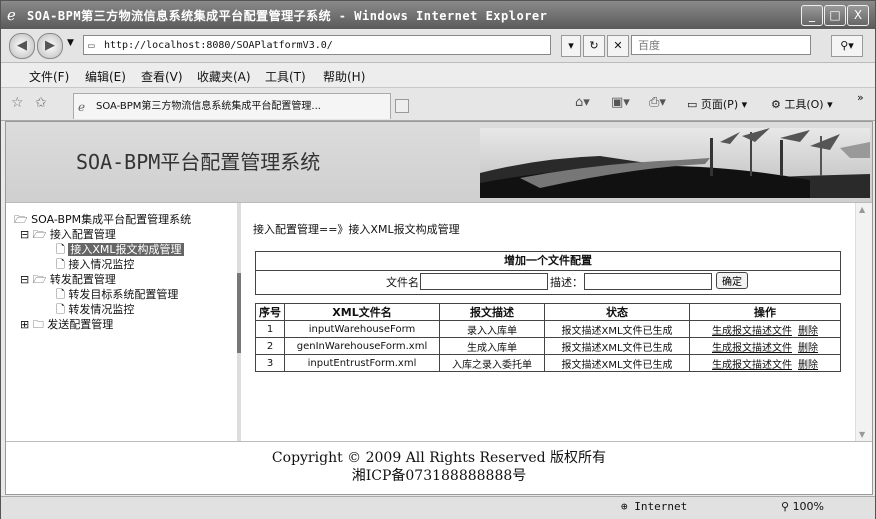  I want to click on description-input, so click(648, 281).